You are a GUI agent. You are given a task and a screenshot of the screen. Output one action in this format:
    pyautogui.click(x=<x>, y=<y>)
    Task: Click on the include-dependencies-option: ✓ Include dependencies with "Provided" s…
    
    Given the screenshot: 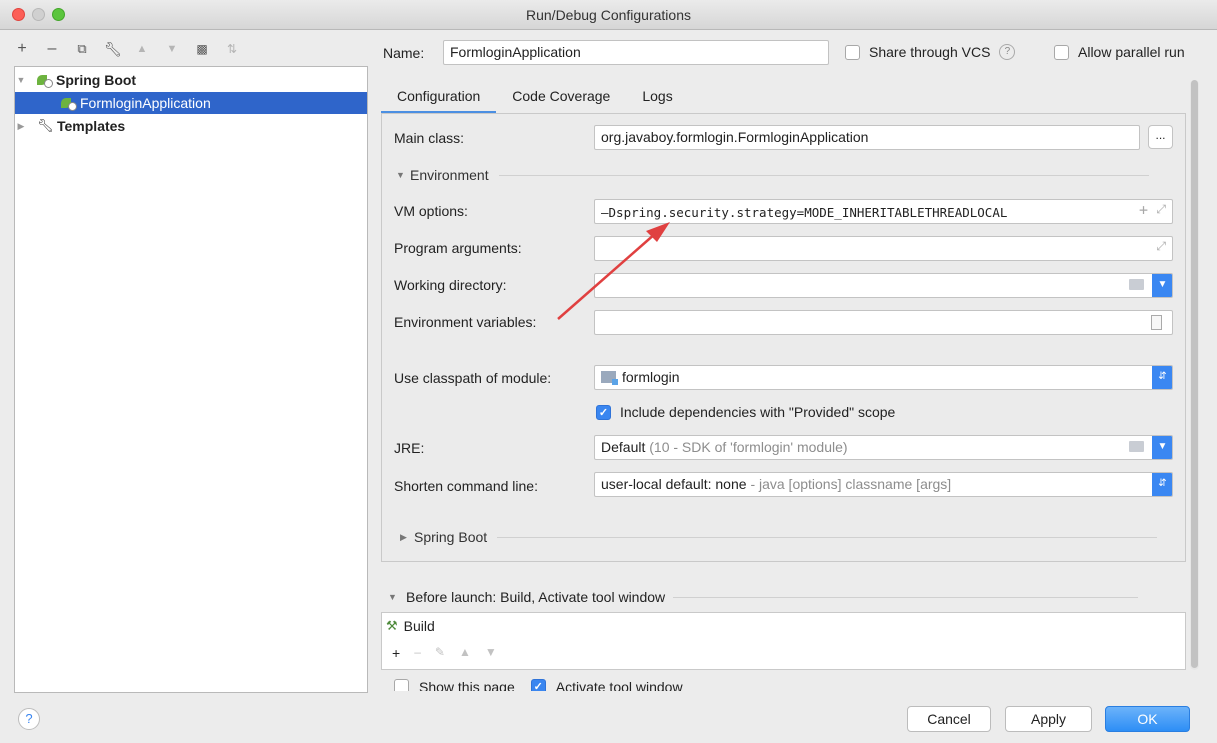 What is the action you would take?
    pyautogui.click(x=745, y=412)
    